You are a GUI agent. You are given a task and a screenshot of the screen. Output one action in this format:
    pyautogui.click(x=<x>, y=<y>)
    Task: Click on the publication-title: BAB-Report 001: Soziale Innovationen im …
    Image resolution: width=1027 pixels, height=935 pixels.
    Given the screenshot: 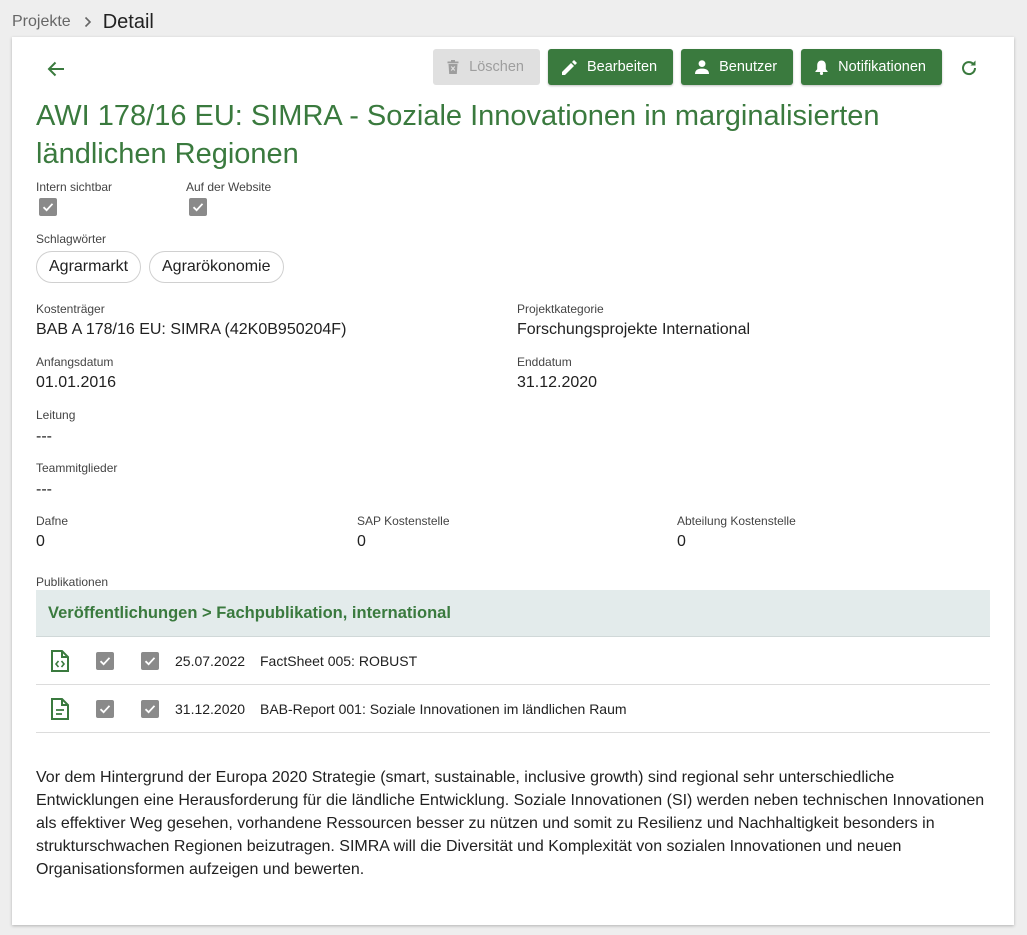 What is the action you would take?
    pyautogui.click(x=443, y=709)
    